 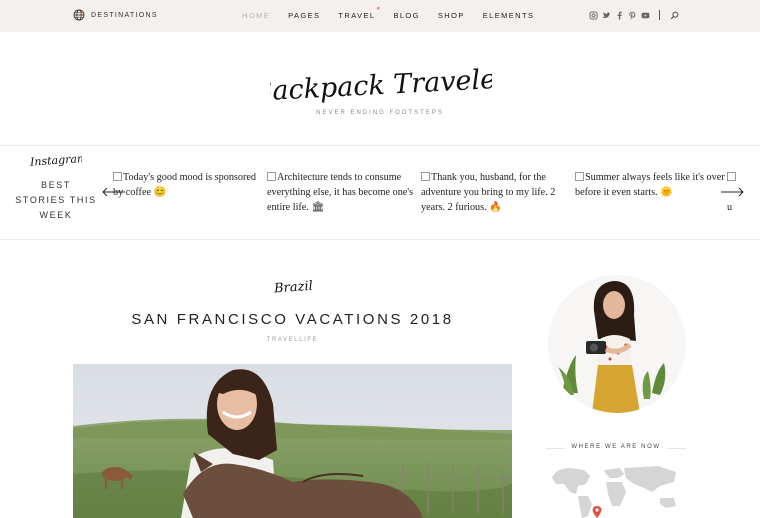 I want to click on social-links, so click(x=634, y=15).